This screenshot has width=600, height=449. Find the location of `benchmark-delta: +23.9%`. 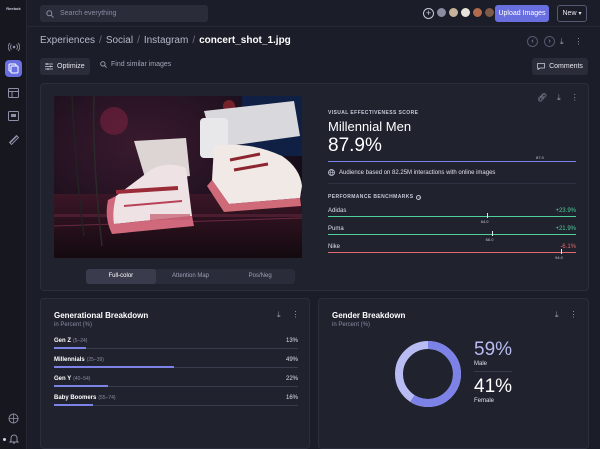

benchmark-delta: +23.9% is located at coordinates (565, 211).